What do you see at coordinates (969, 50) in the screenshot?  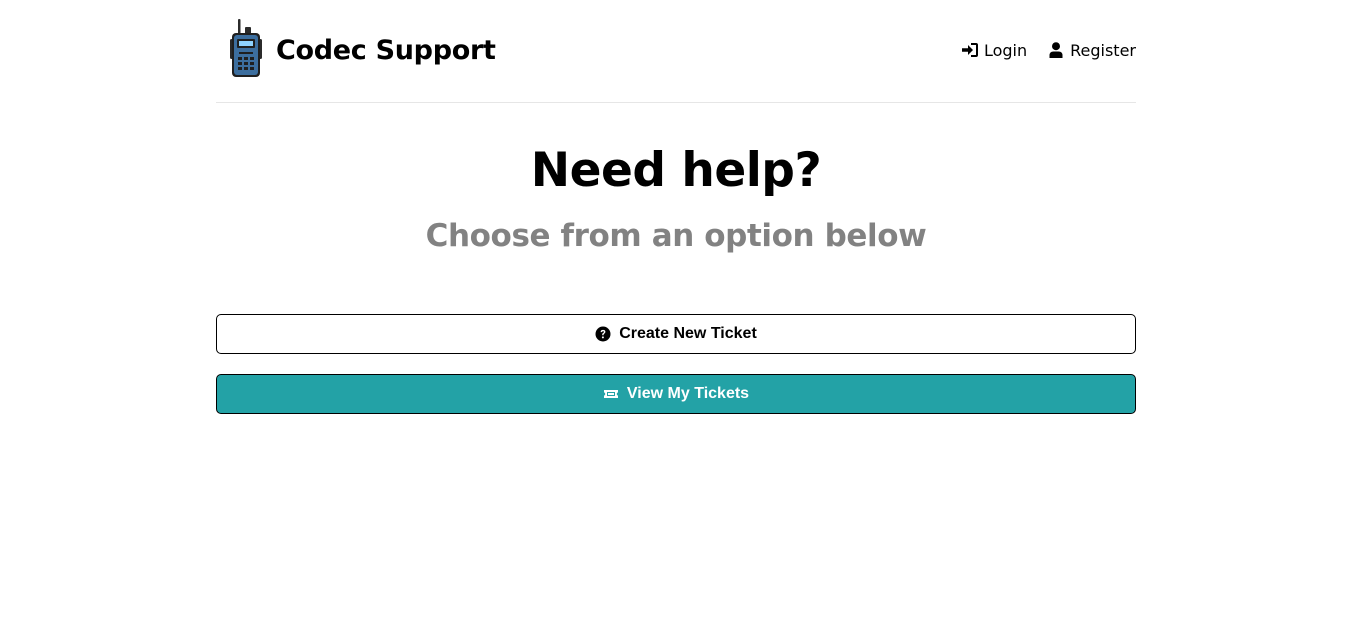 I see `sign-in-icon` at bounding box center [969, 50].